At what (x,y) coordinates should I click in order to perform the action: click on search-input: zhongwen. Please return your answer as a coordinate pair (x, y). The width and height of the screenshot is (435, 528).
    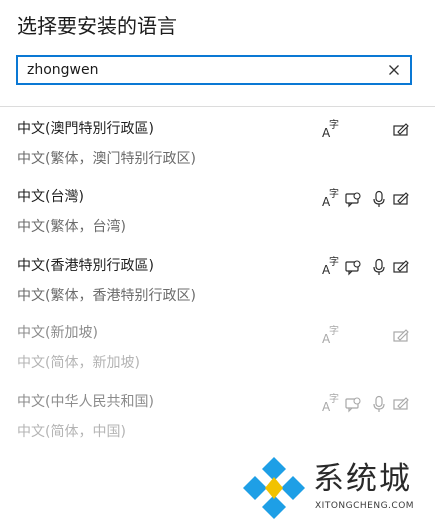
    Looking at the image, I should click on (62, 70).